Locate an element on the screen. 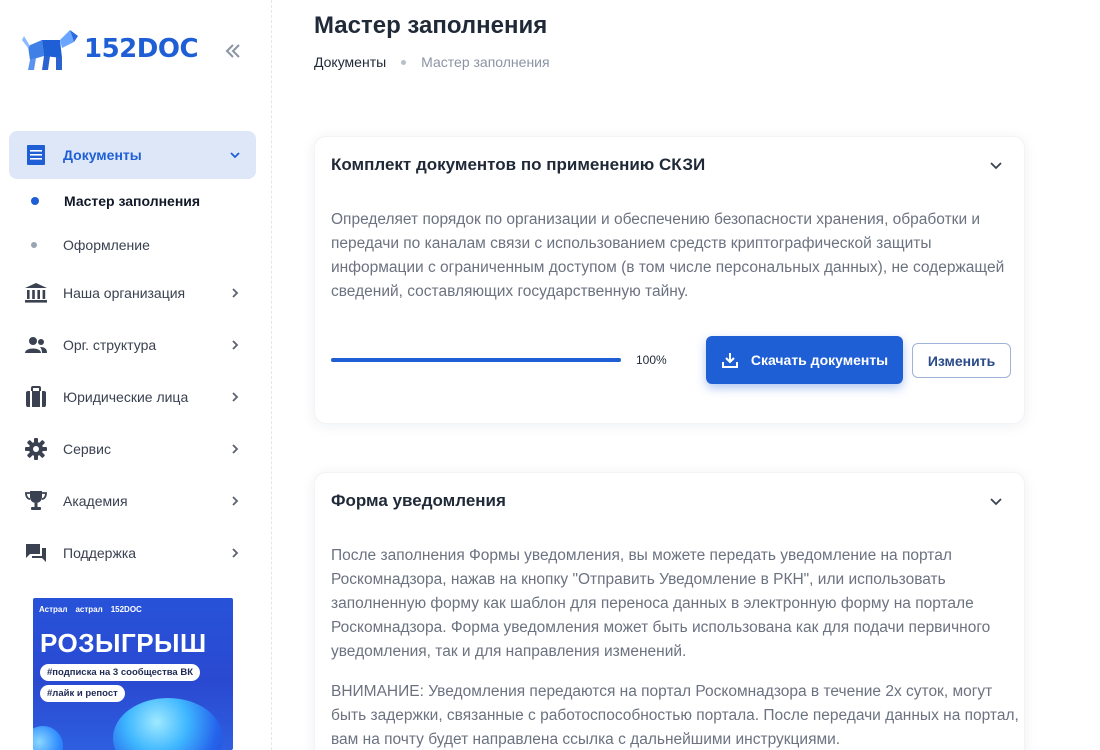 The height and width of the screenshot is (750, 1100). chat-icon is located at coordinates (36, 553).